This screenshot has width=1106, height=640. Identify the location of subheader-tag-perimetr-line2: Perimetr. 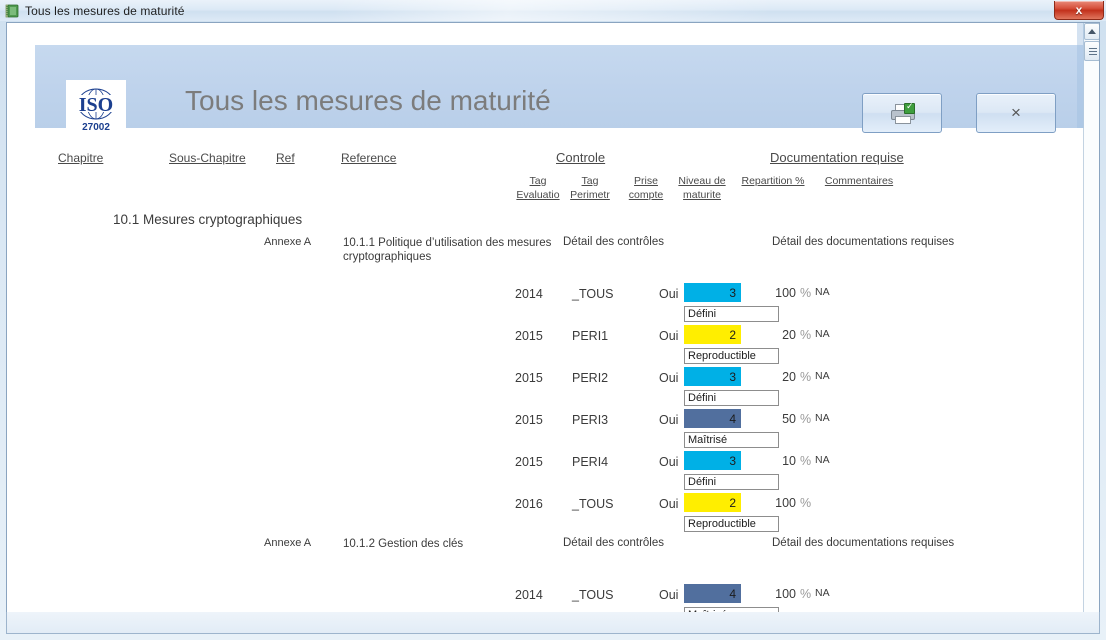
(590, 195).